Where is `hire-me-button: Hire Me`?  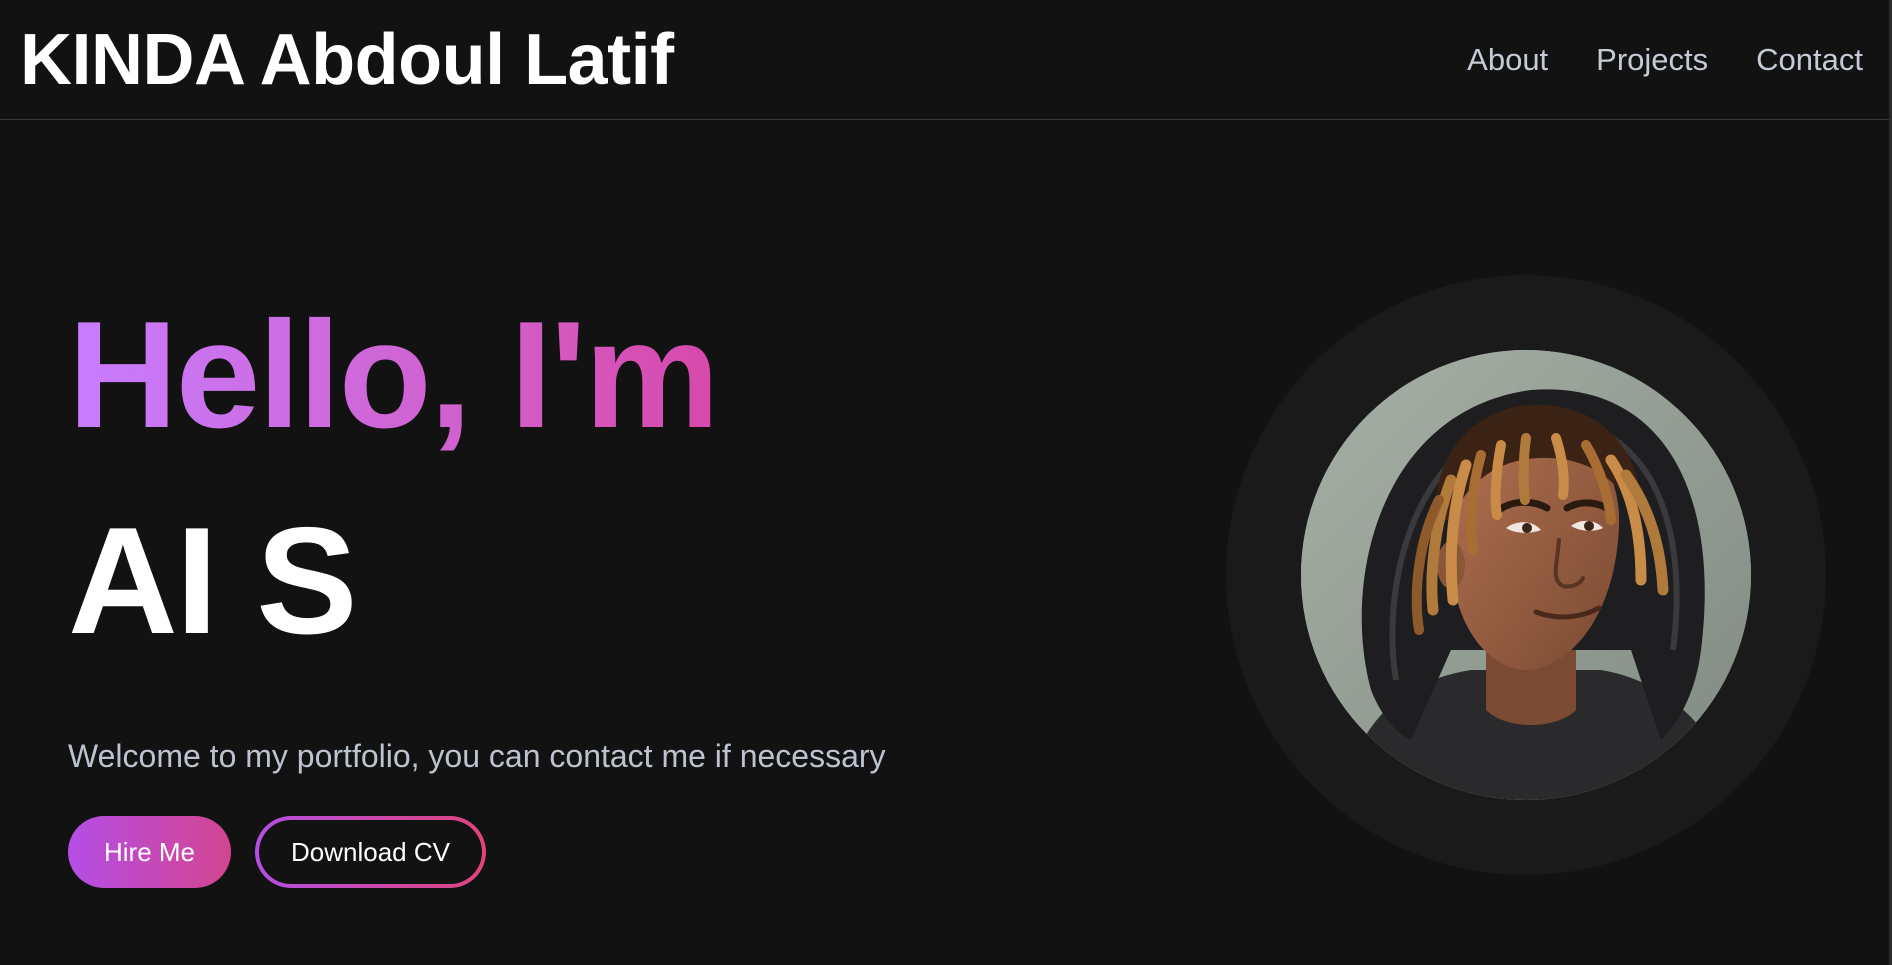 hire-me-button: Hire Me is located at coordinates (150, 852).